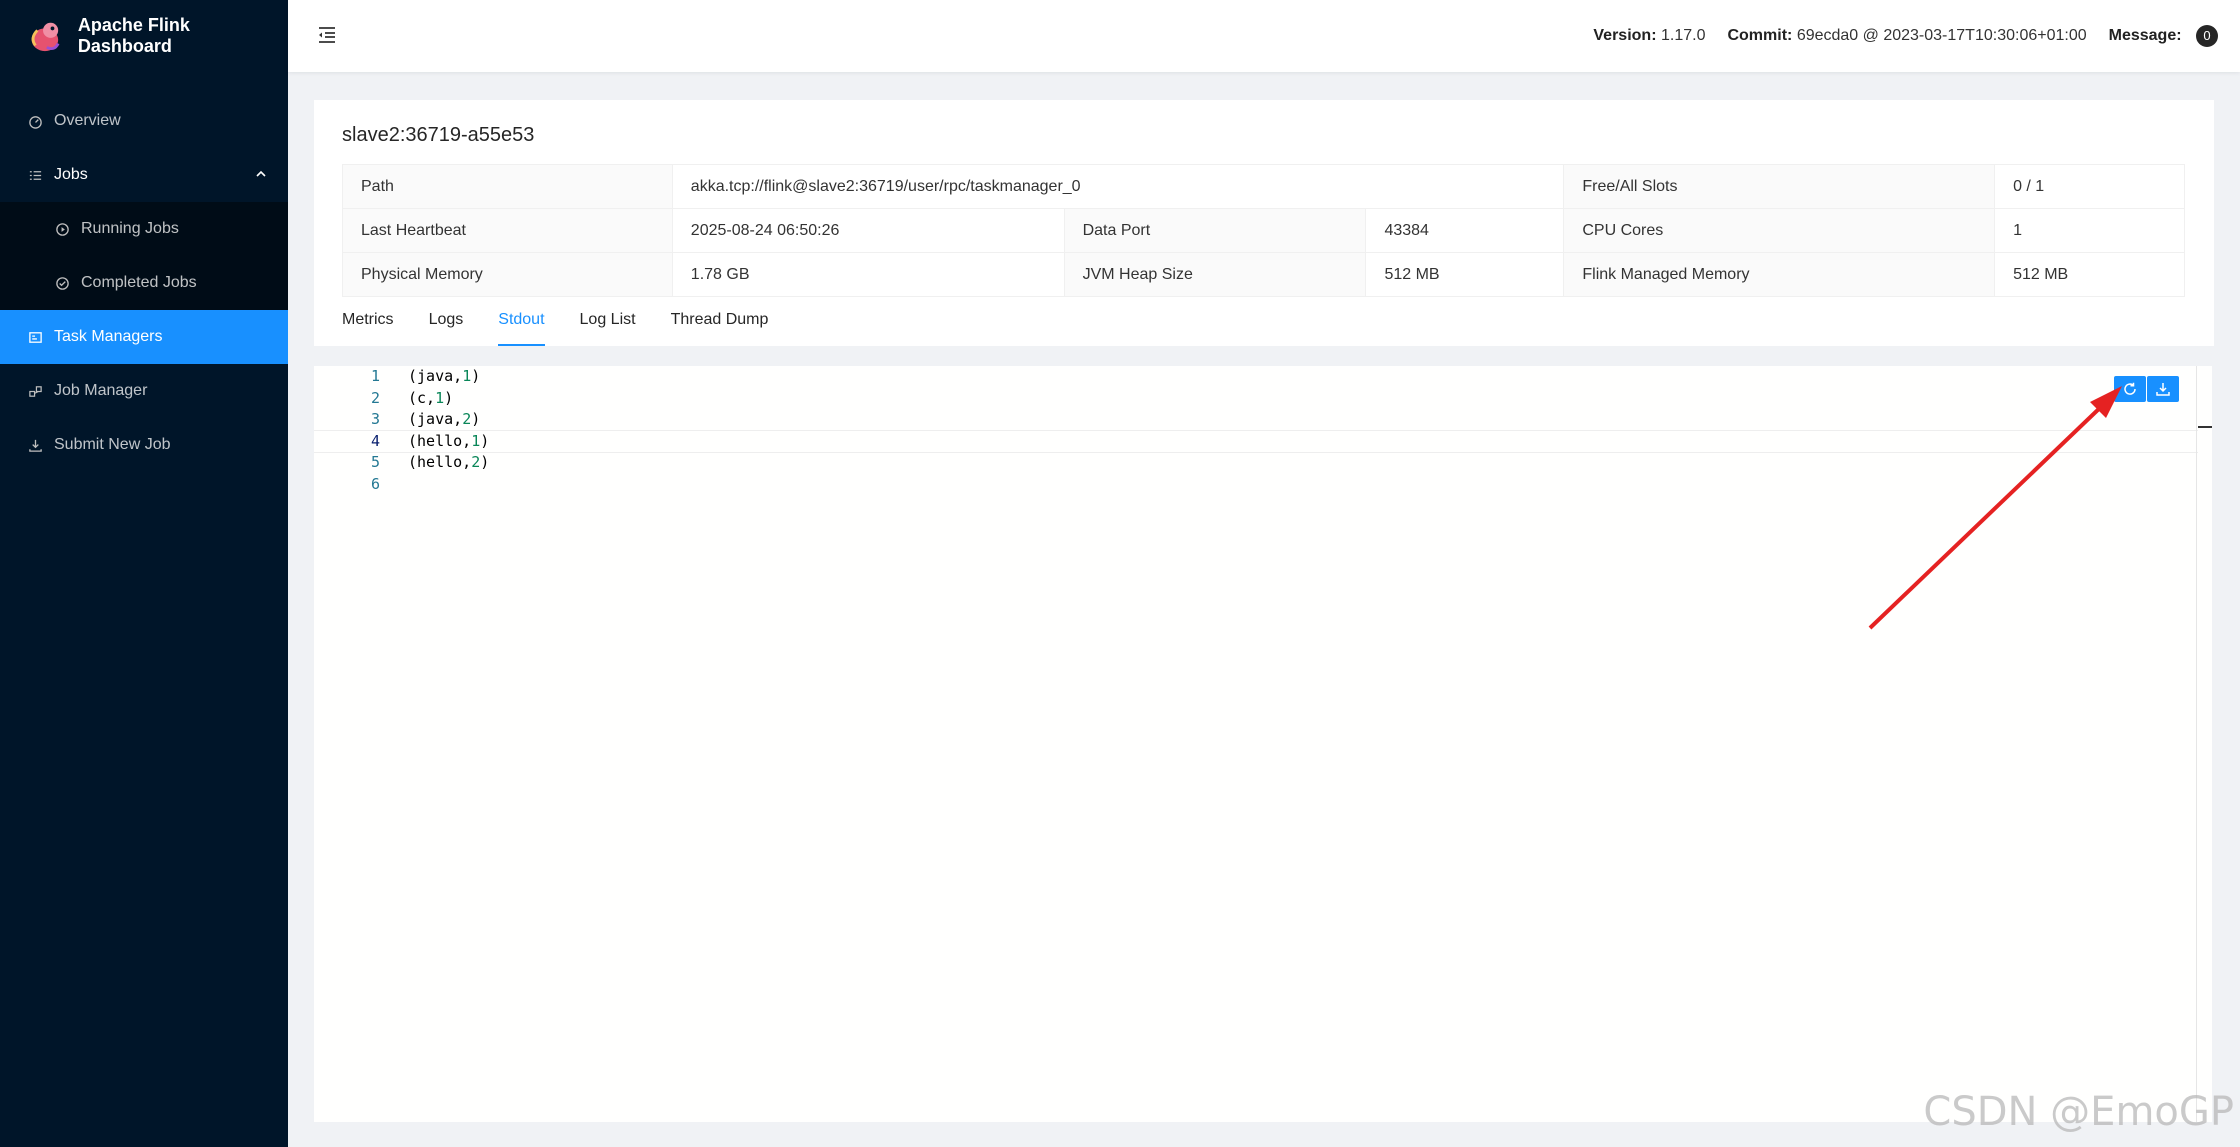 The height and width of the screenshot is (1147, 2240). I want to click on table-cell-value: 1.78 GB, so click(868, 274).